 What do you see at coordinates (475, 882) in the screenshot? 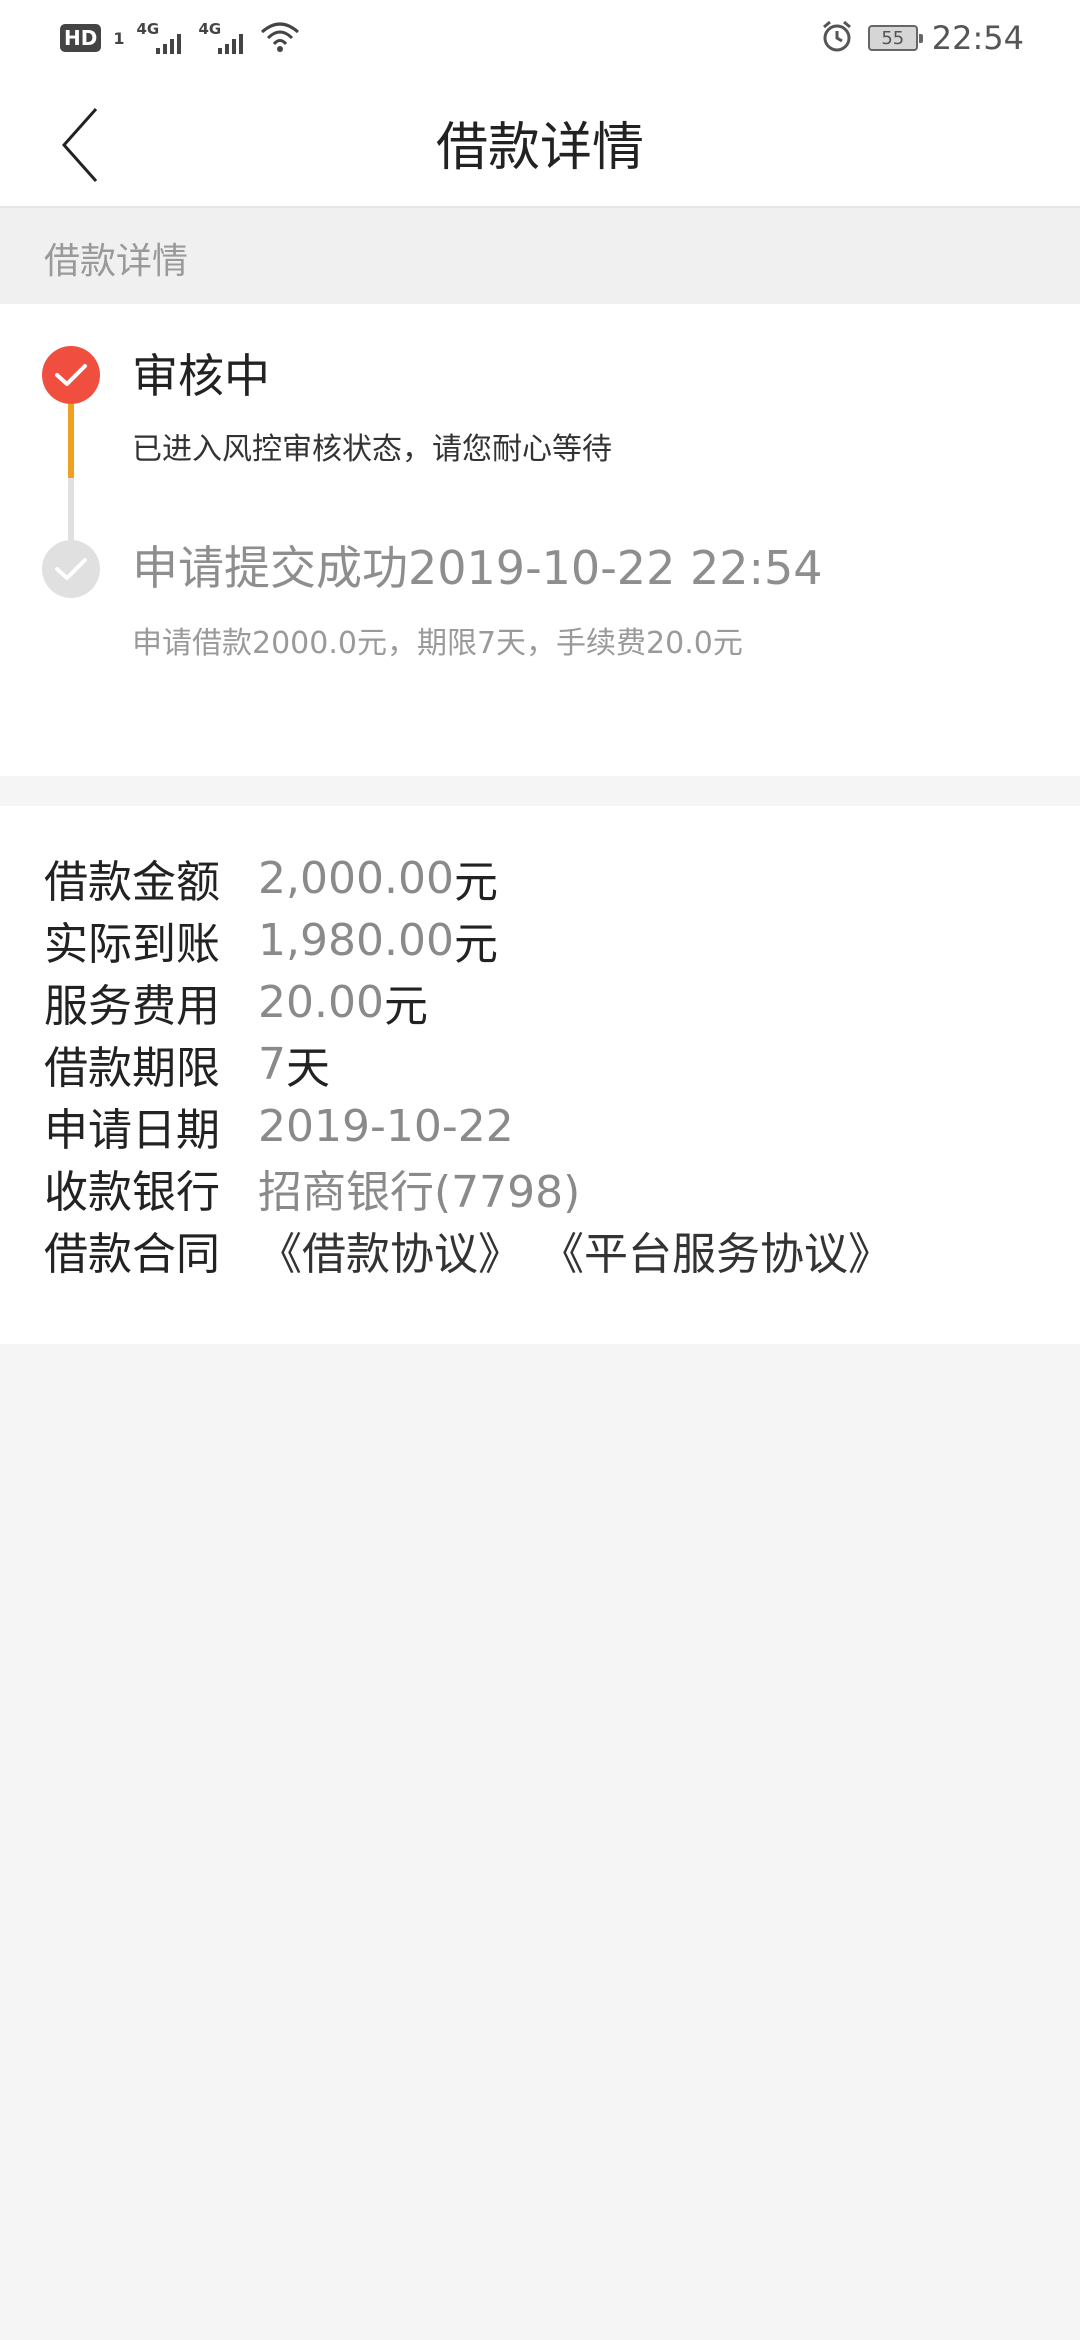
I see `loan-amount-unit: 元` at bounding box center [475, 882].